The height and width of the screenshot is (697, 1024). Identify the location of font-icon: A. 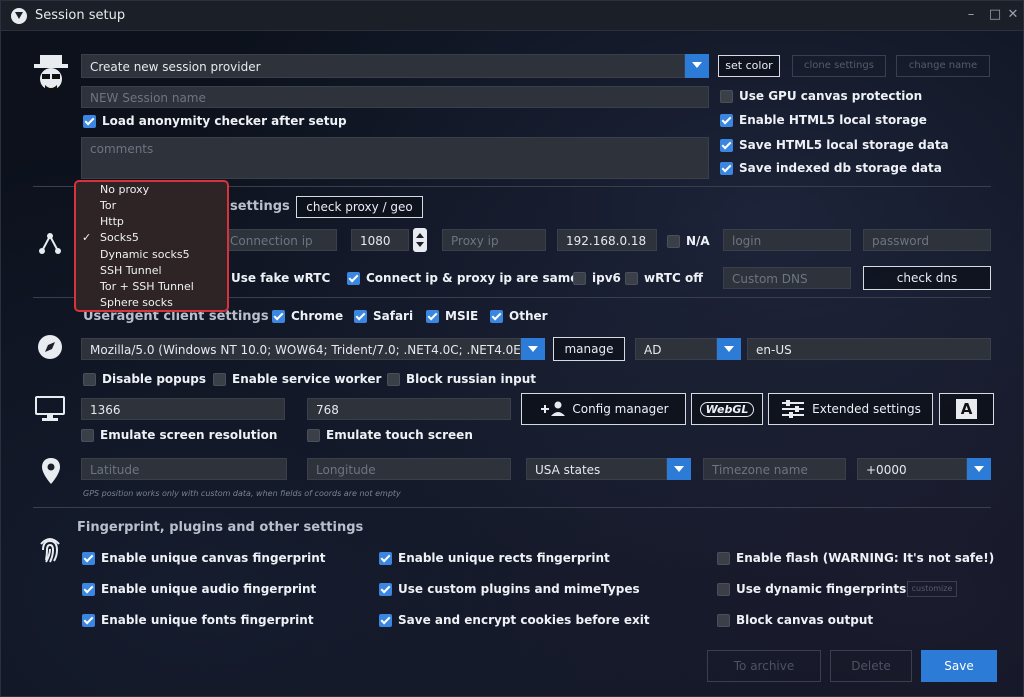
(966, 409).